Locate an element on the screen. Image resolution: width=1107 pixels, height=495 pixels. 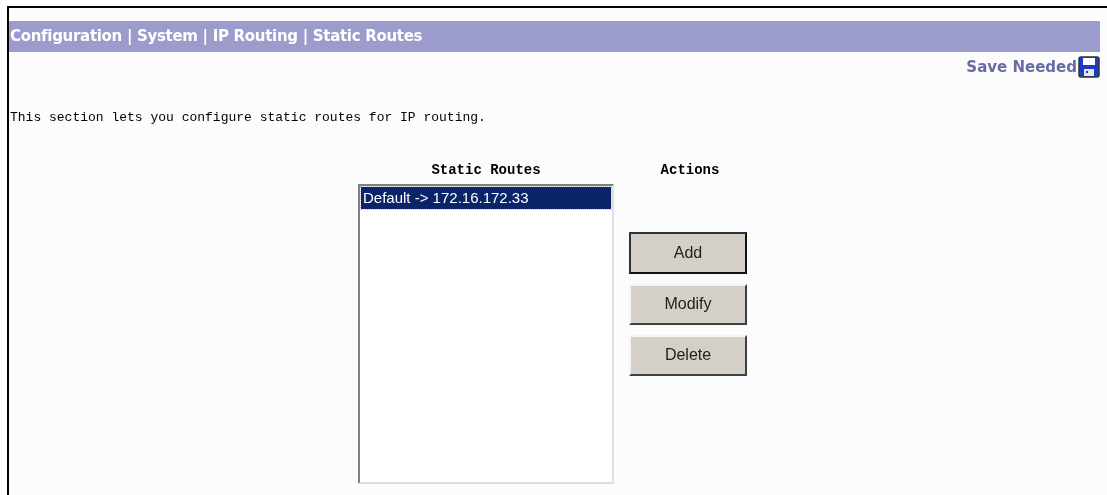
description-text: This section lets you configure static routes for IP routing. is located at coordinates (248, 118).